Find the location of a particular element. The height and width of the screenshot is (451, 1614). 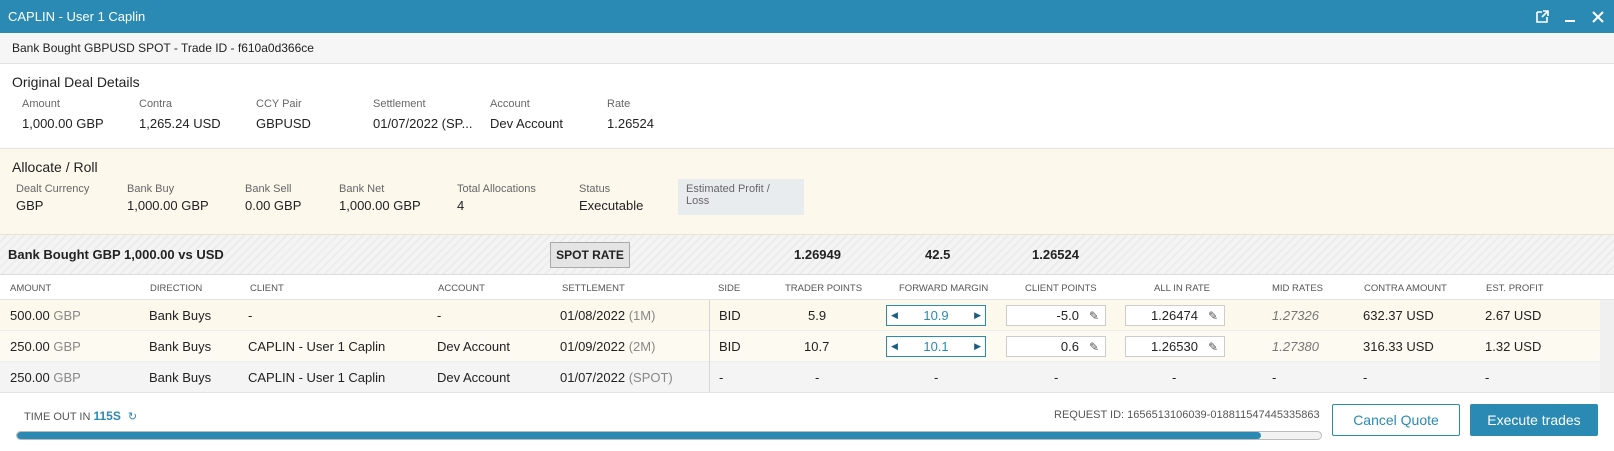

all-in-rate-value: 1.26474 is located at coordinates (1174, 315).